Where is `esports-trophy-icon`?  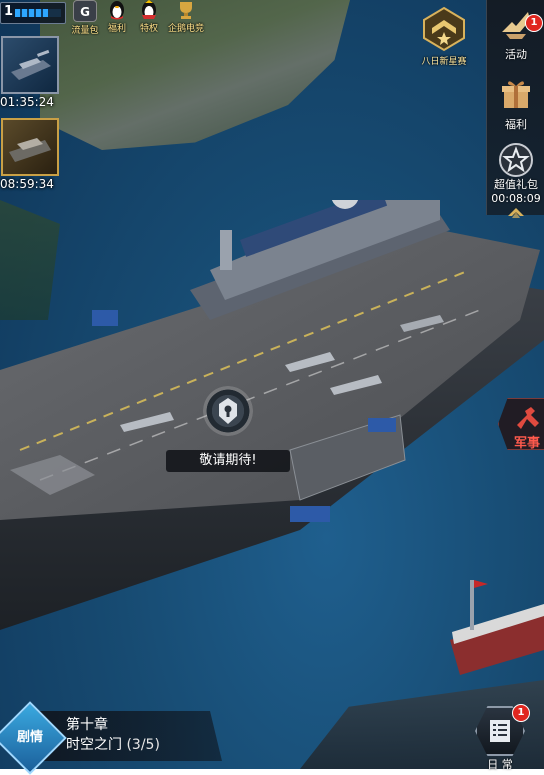
esports-trophy-icon is located at coordinates (186, 10).